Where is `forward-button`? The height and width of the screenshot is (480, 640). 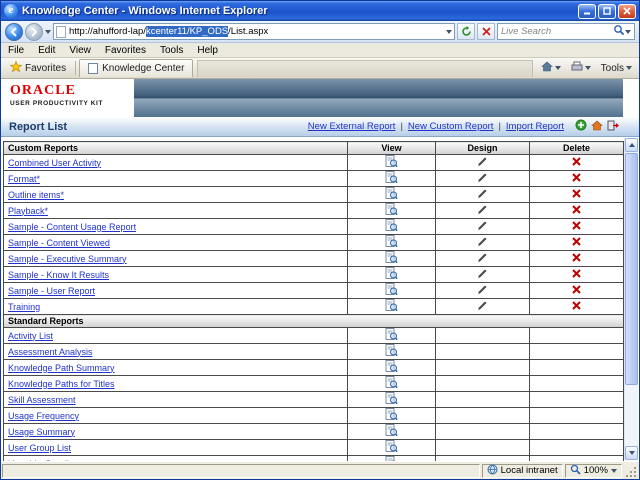 forward-button is located at coordinates (34, 31).